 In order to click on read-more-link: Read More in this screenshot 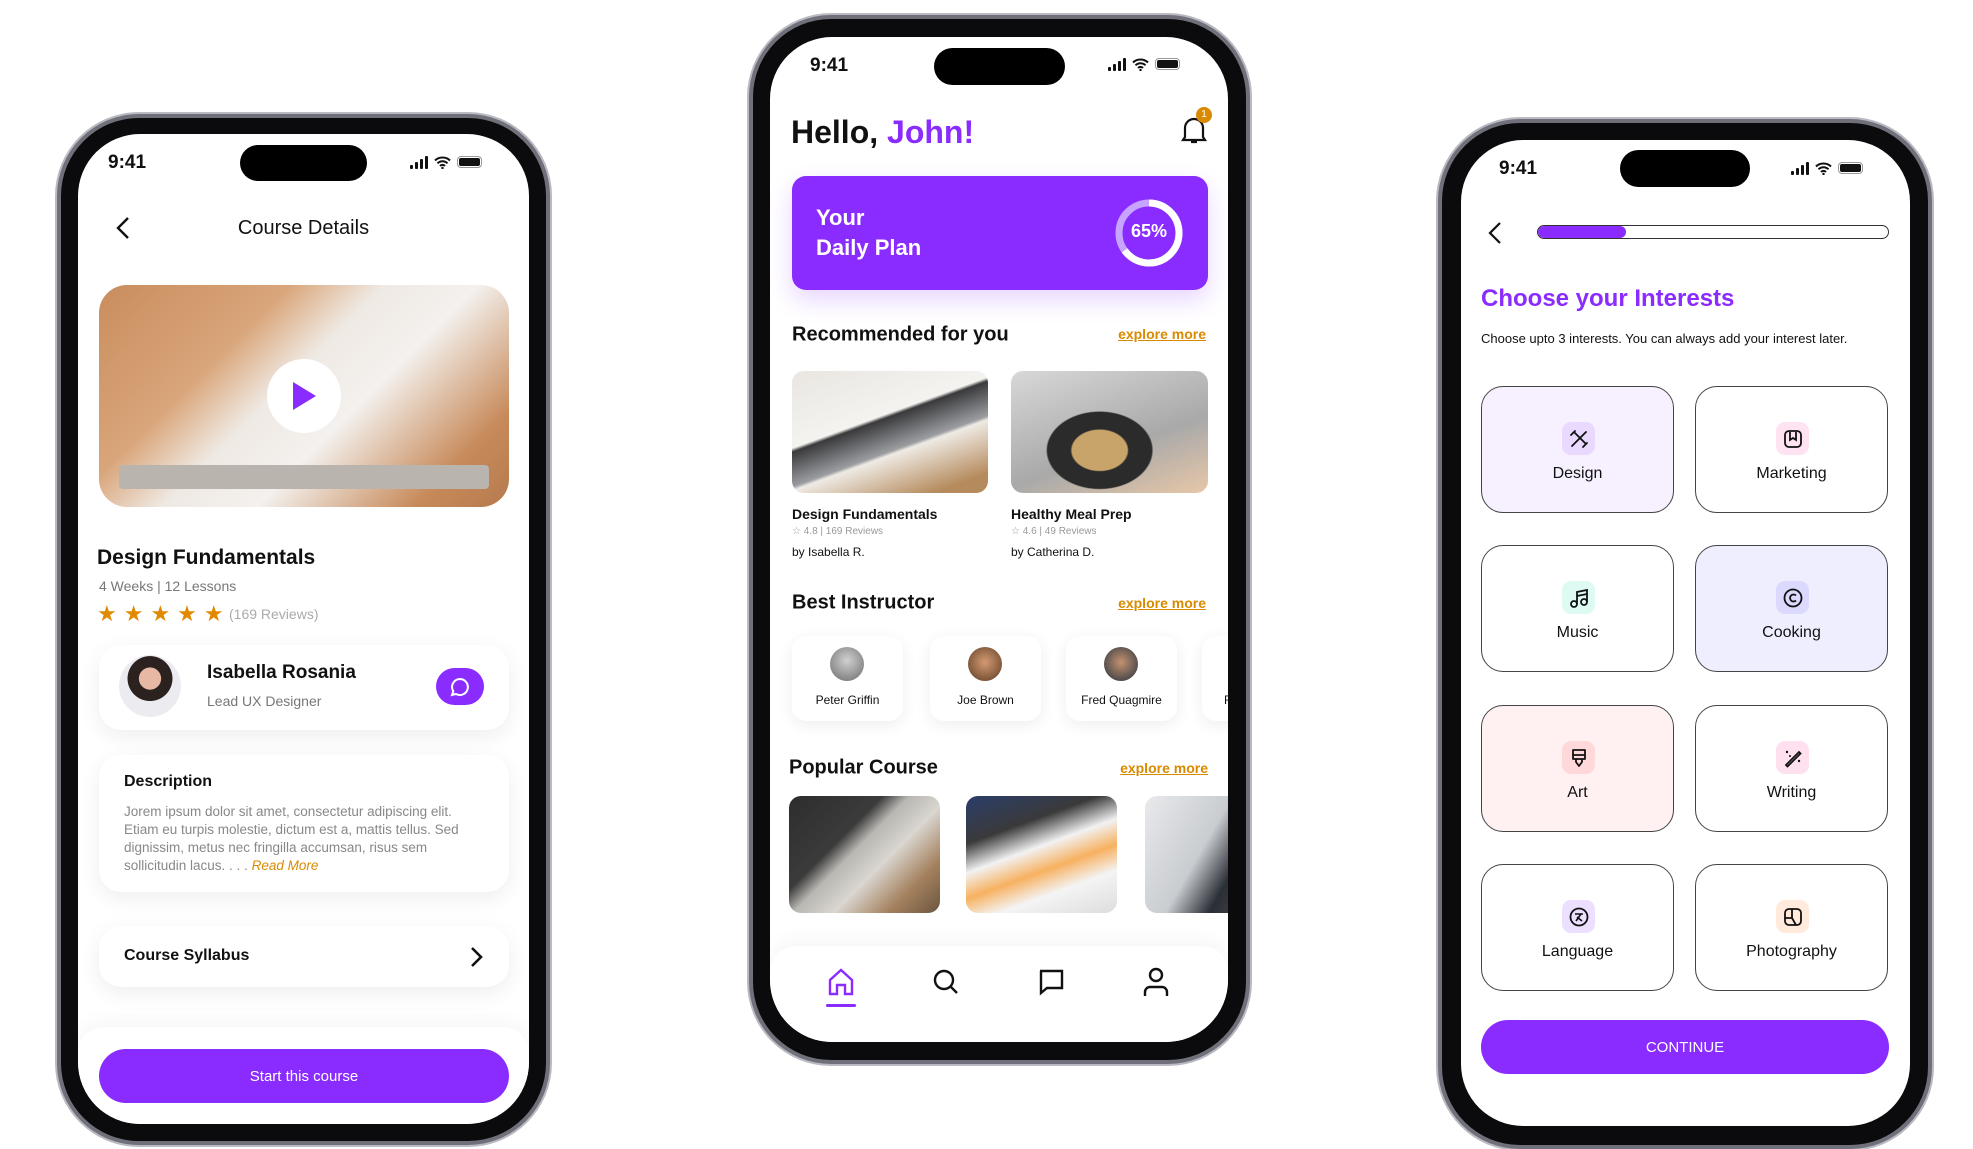, I will do `click(285, 865)`.